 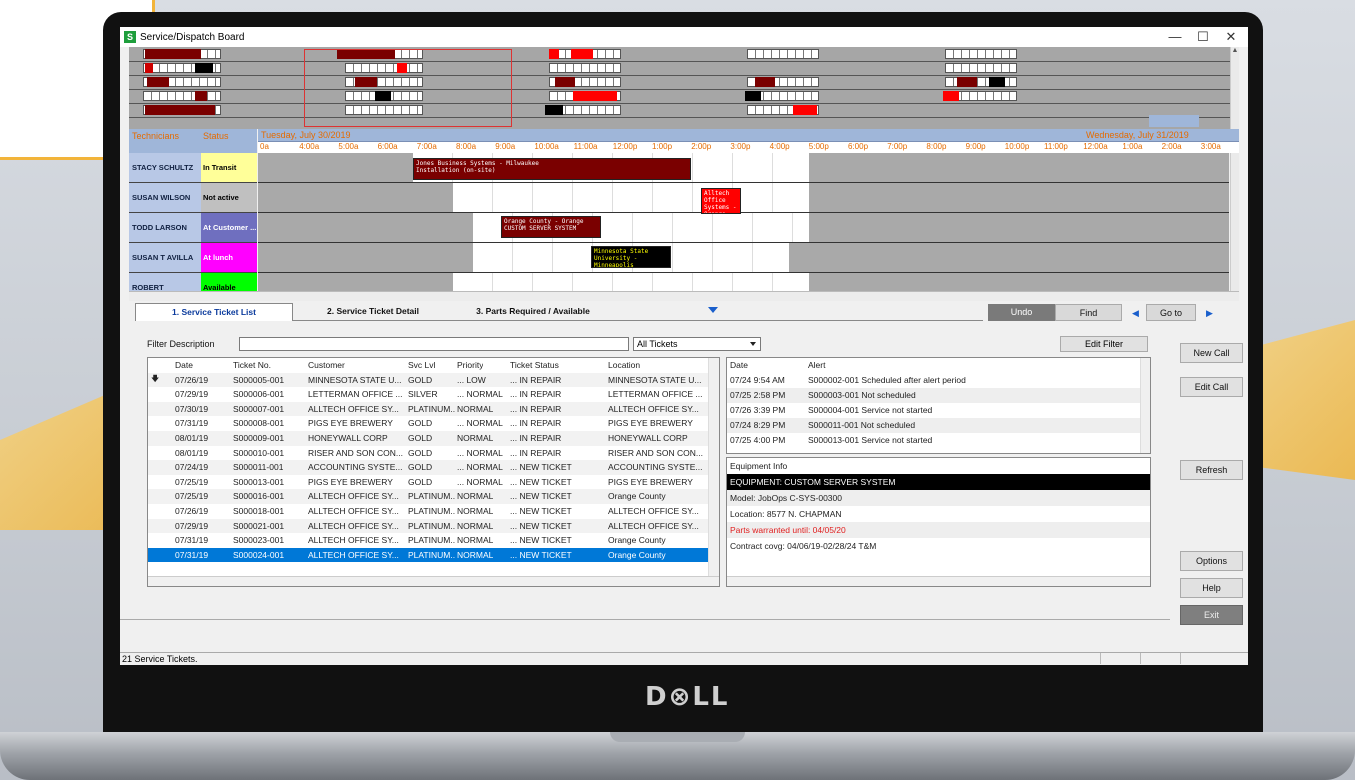 What do you see at coordinates (1171, 312) in the screenshot?
I see `goto-button: Go to` at bounding box center [1171, 312].